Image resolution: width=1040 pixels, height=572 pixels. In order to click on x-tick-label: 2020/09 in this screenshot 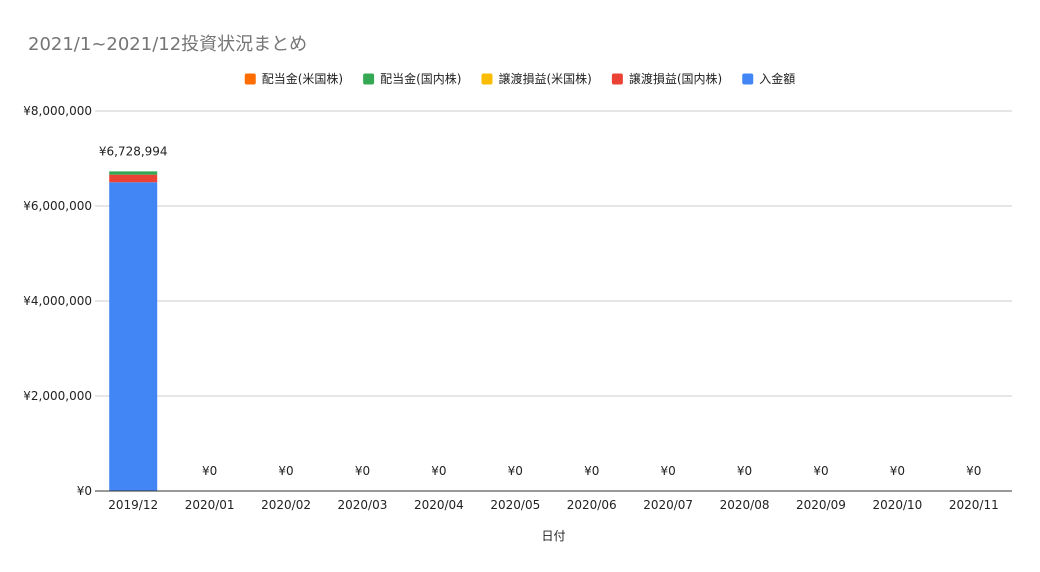, I will do `click(821, 505)`.